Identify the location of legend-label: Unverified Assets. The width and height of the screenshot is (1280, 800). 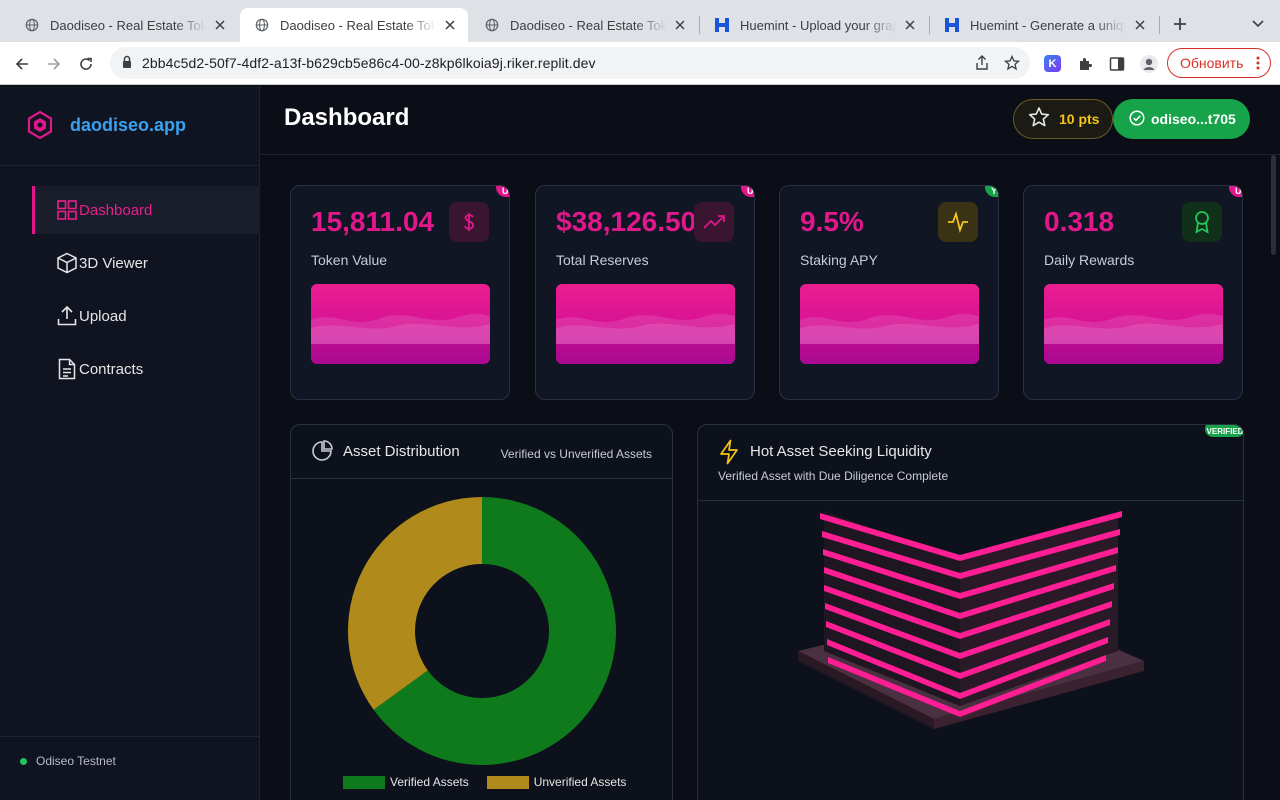
(580, 782).